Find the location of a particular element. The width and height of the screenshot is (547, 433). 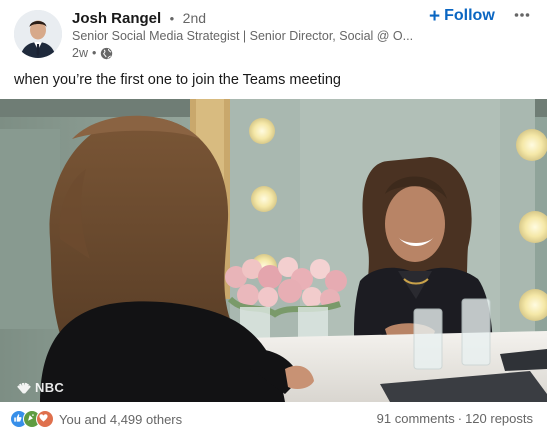

plus-icon: + is located at coordinates (435, 16).